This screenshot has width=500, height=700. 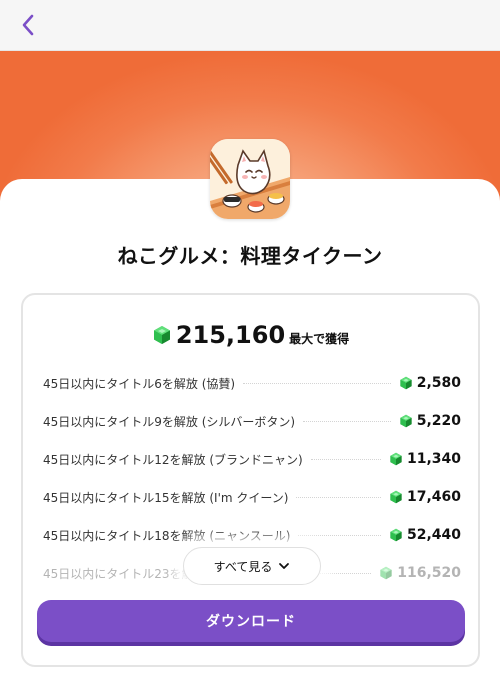 I want to click on task-reward-value: 11,340, so click(x=433, y=459).